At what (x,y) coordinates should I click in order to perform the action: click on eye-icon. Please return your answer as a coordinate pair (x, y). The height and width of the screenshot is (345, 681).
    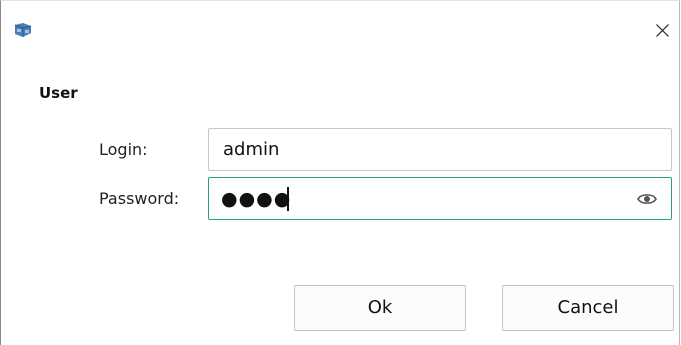
    Looking at the image, I should click on (647, 198).